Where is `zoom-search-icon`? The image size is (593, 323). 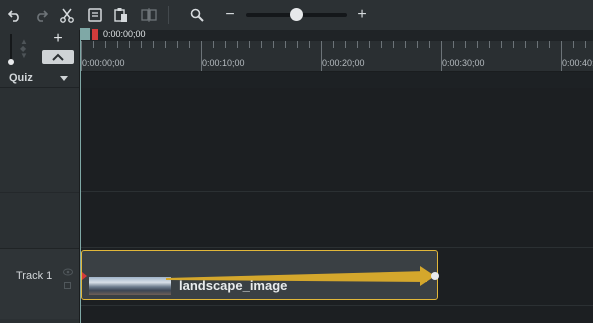 zoom-search-icon is located at coordinates (197, 15).